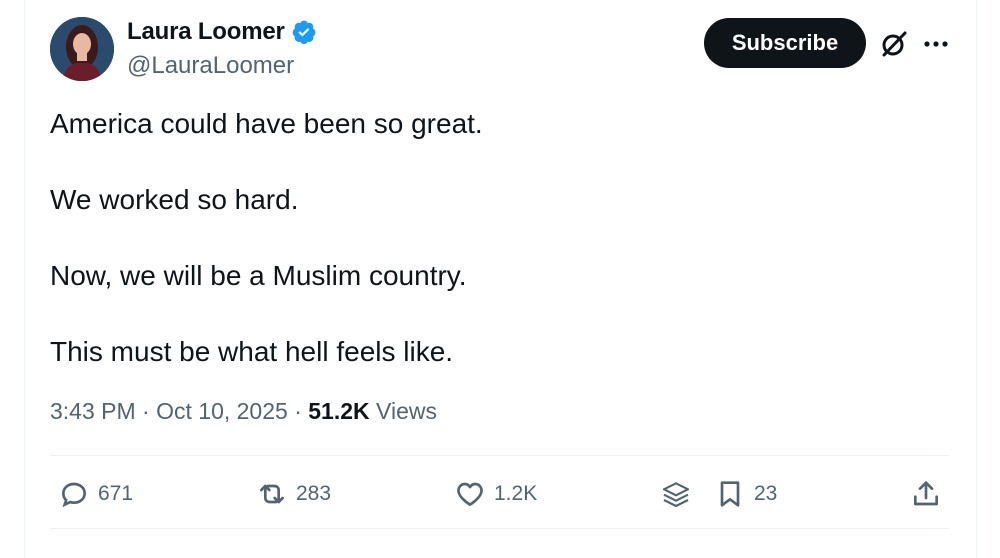 The height and width of the screenshot is (558, 1000). I want to click on tweet-line: We worked so hard., so click(174, 199).